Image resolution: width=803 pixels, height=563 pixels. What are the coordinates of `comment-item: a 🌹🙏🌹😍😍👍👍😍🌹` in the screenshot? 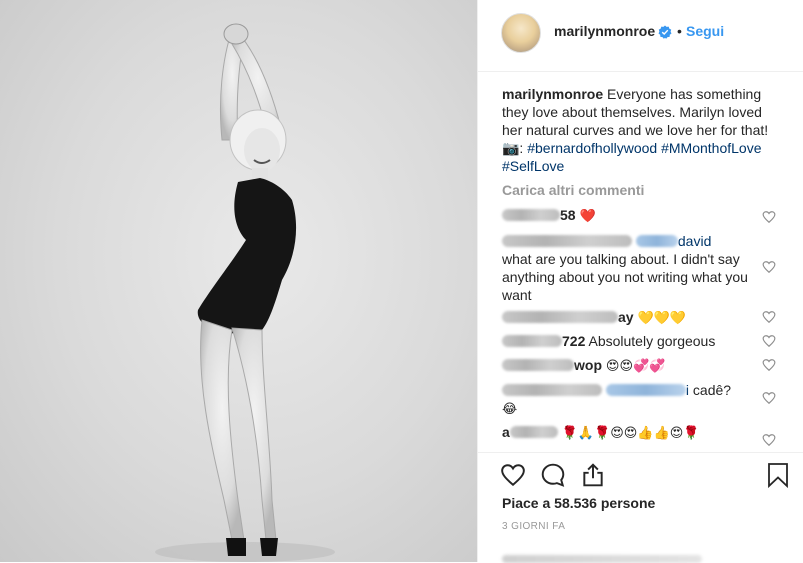 It's located at (627, 433).